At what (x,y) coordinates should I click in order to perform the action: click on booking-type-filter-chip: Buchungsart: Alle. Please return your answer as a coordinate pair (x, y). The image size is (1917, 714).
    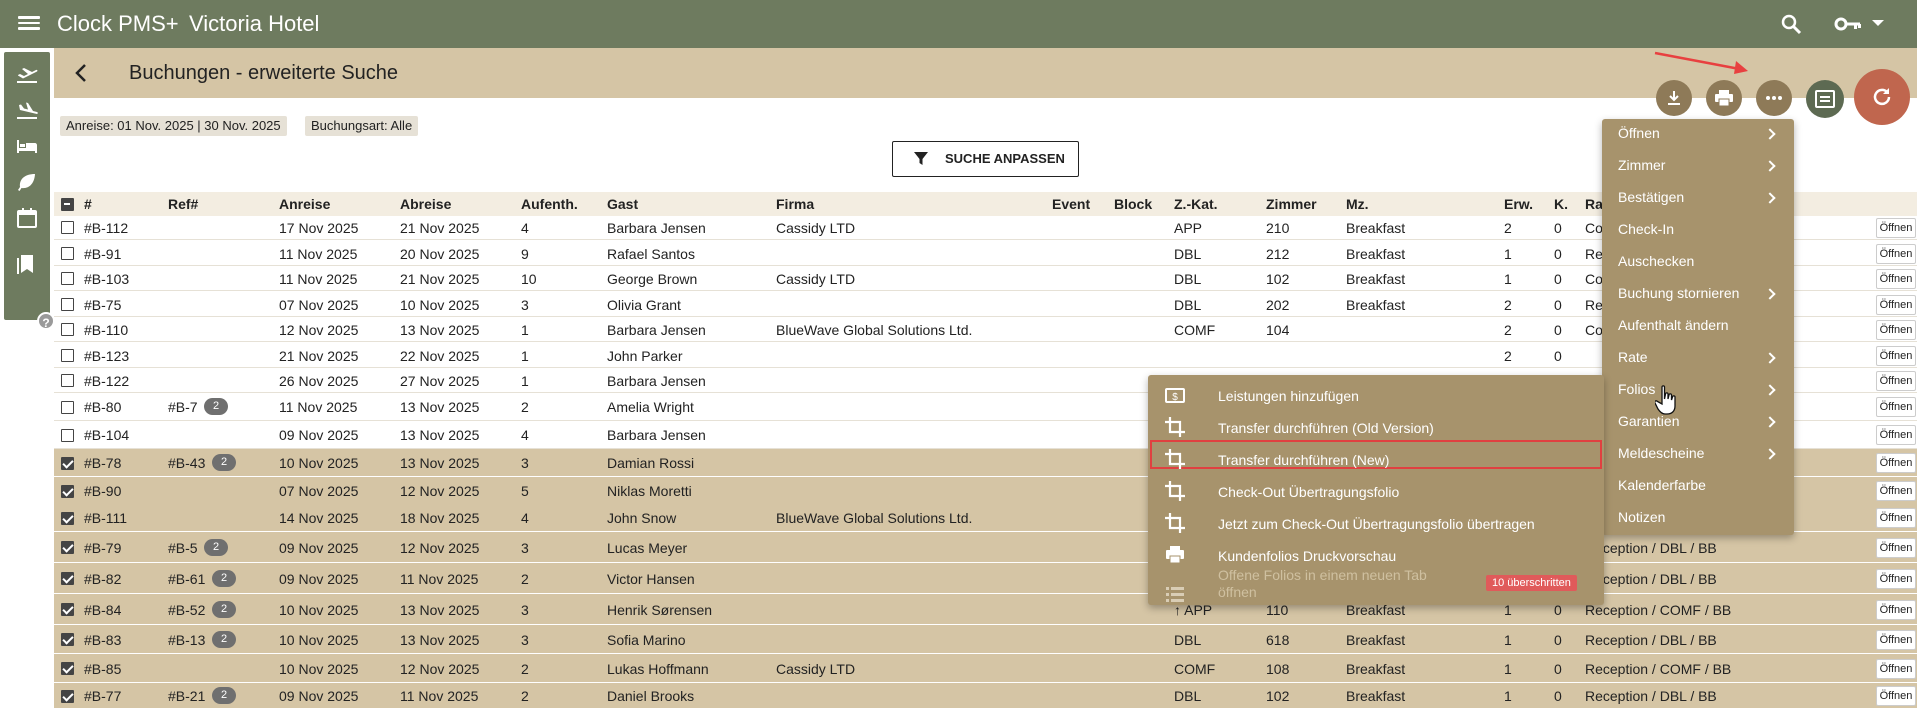
    Looking at the image, I should click on (362, 126).